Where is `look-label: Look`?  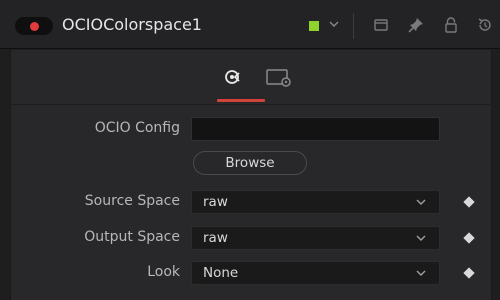
look-label: Look is located at coordinates (163, 272).